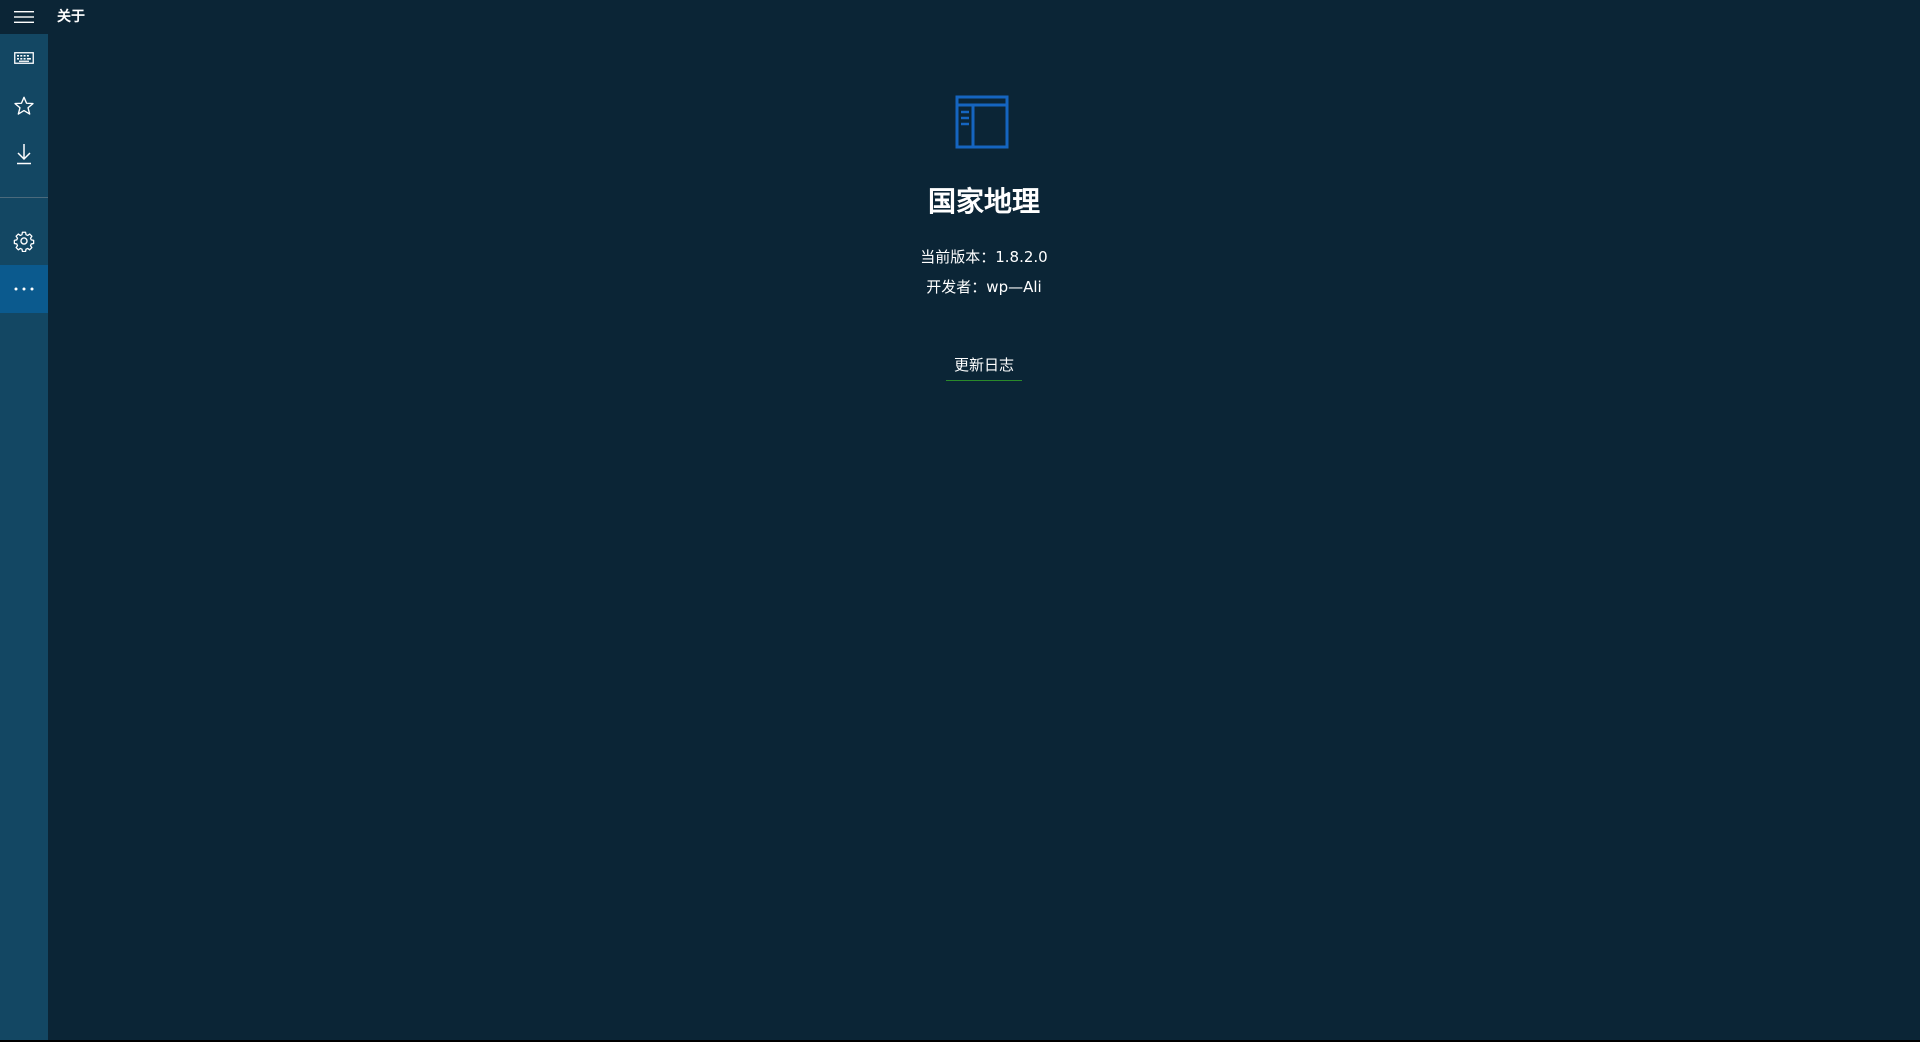 The width and height of the screenshot is (1920, 1042). I want to click on gear-icon, so click(24, 241).